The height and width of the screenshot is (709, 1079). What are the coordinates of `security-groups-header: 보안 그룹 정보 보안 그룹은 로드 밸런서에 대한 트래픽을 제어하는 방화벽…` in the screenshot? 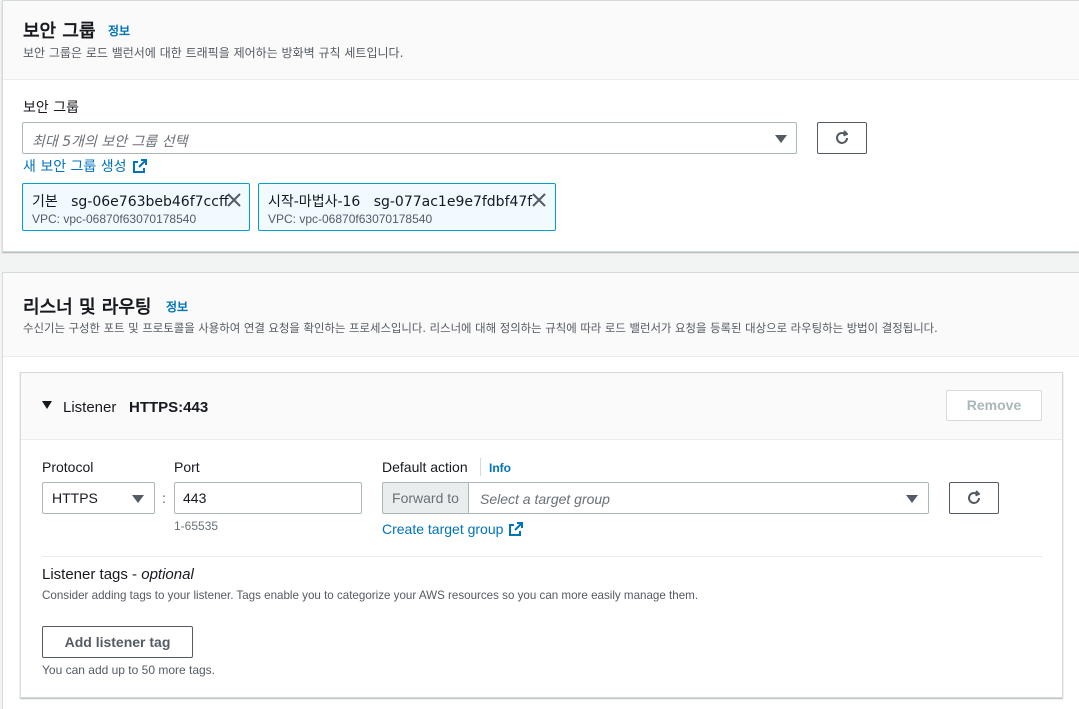 It's located at (541, 40).